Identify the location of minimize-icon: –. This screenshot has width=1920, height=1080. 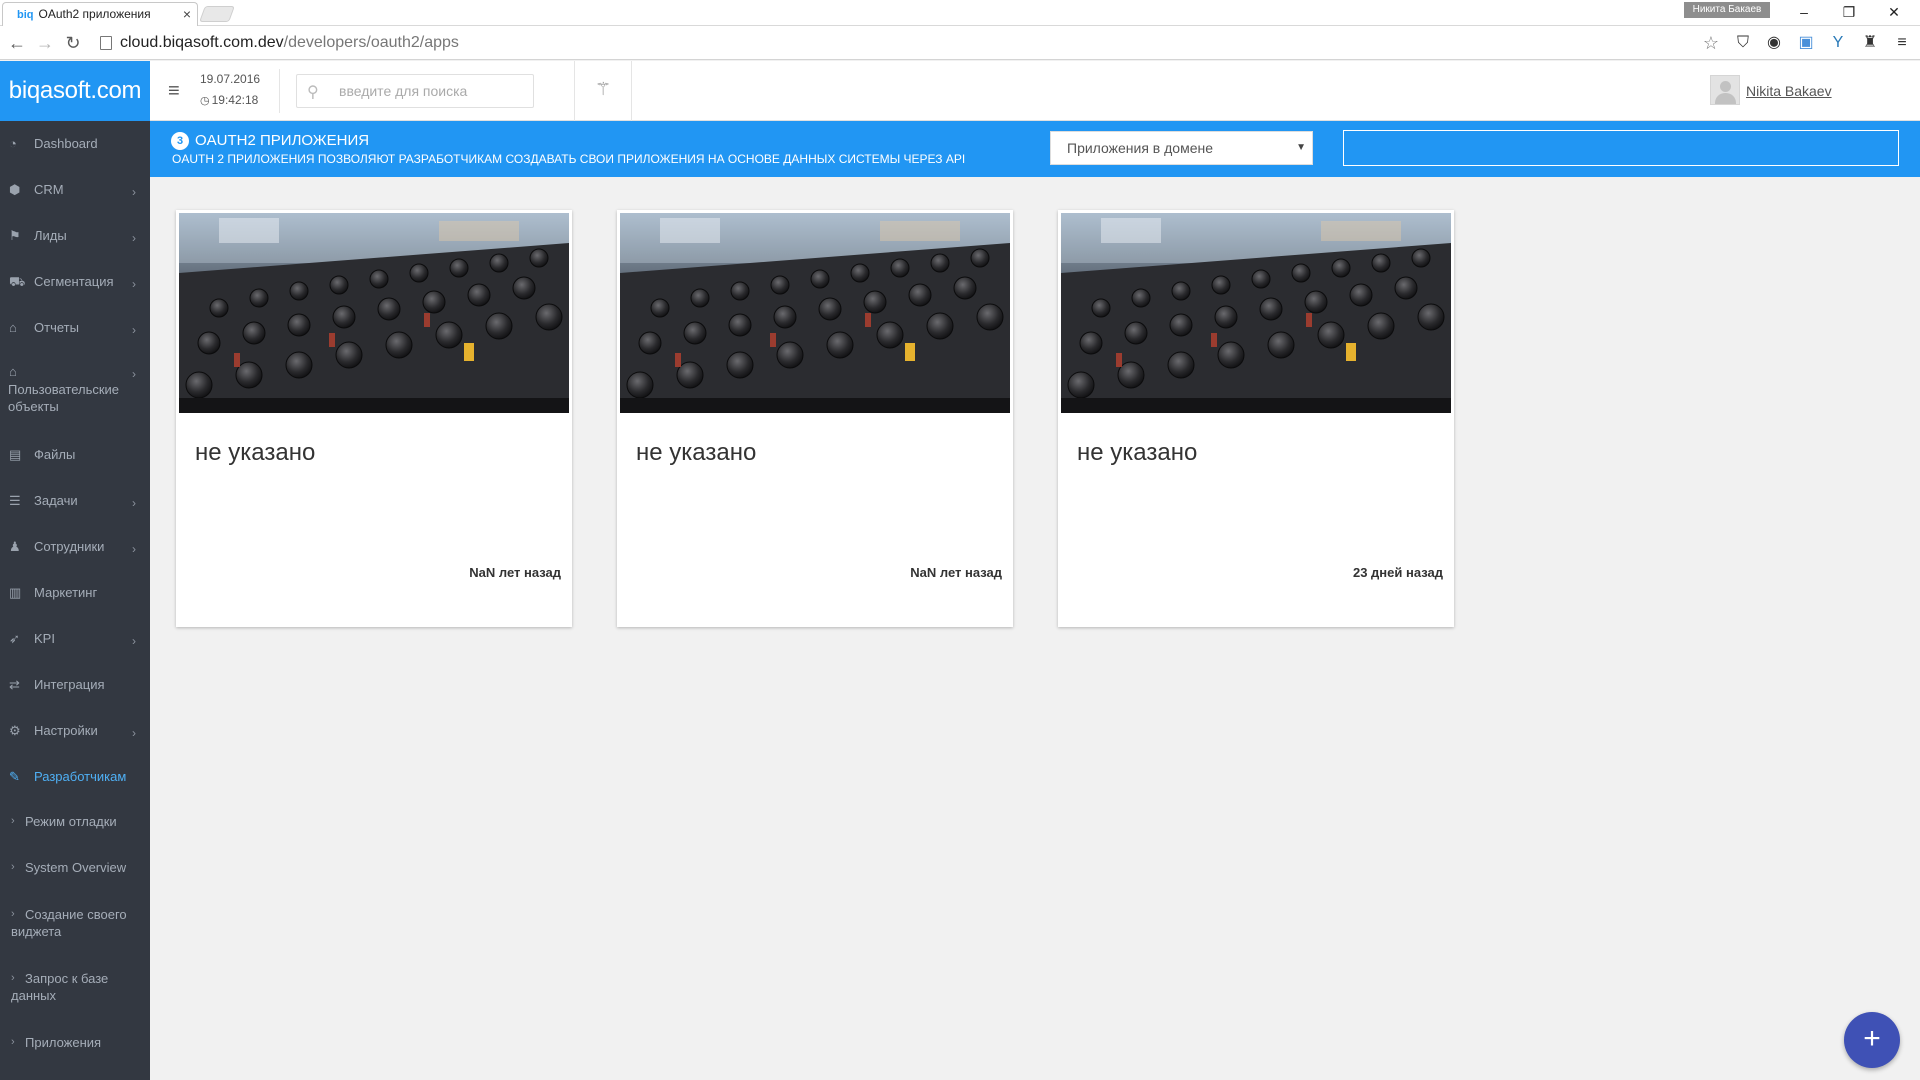
(1804, 12).